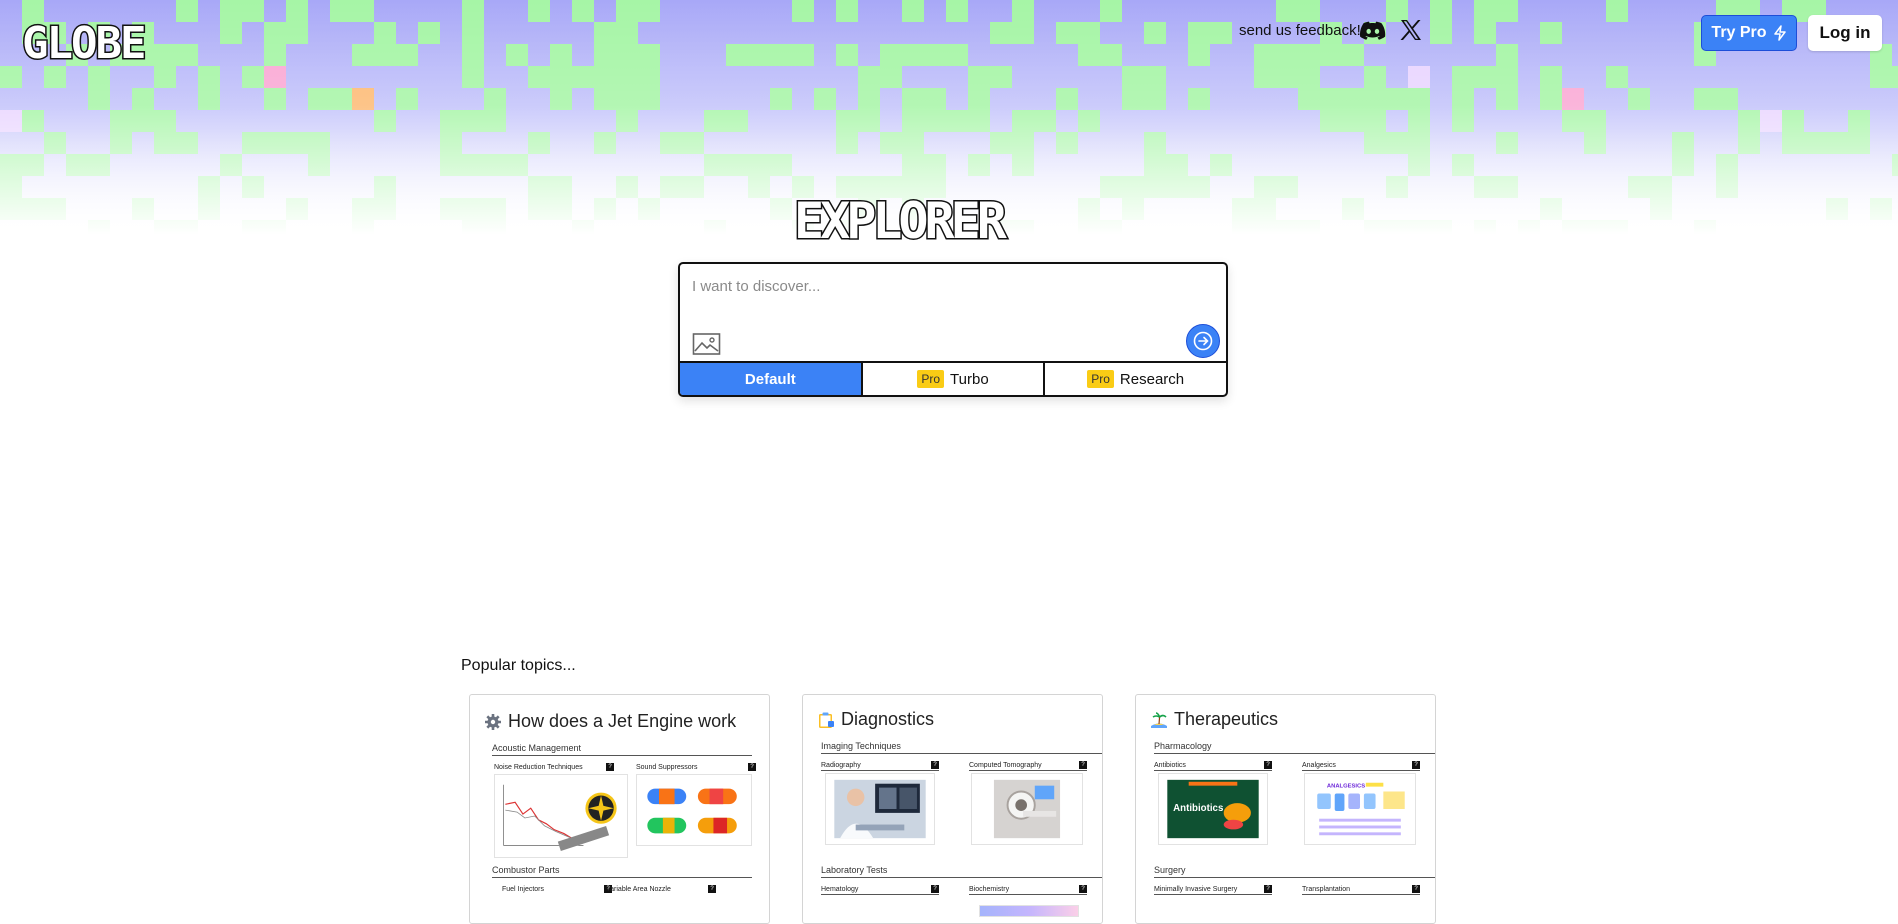 This screenshot has width=1898, height=924. What do you see at coordinates (1361, 766) in the screenshot?
I see `subtopic: Analgesics?` at bounding box center [1361, 766].